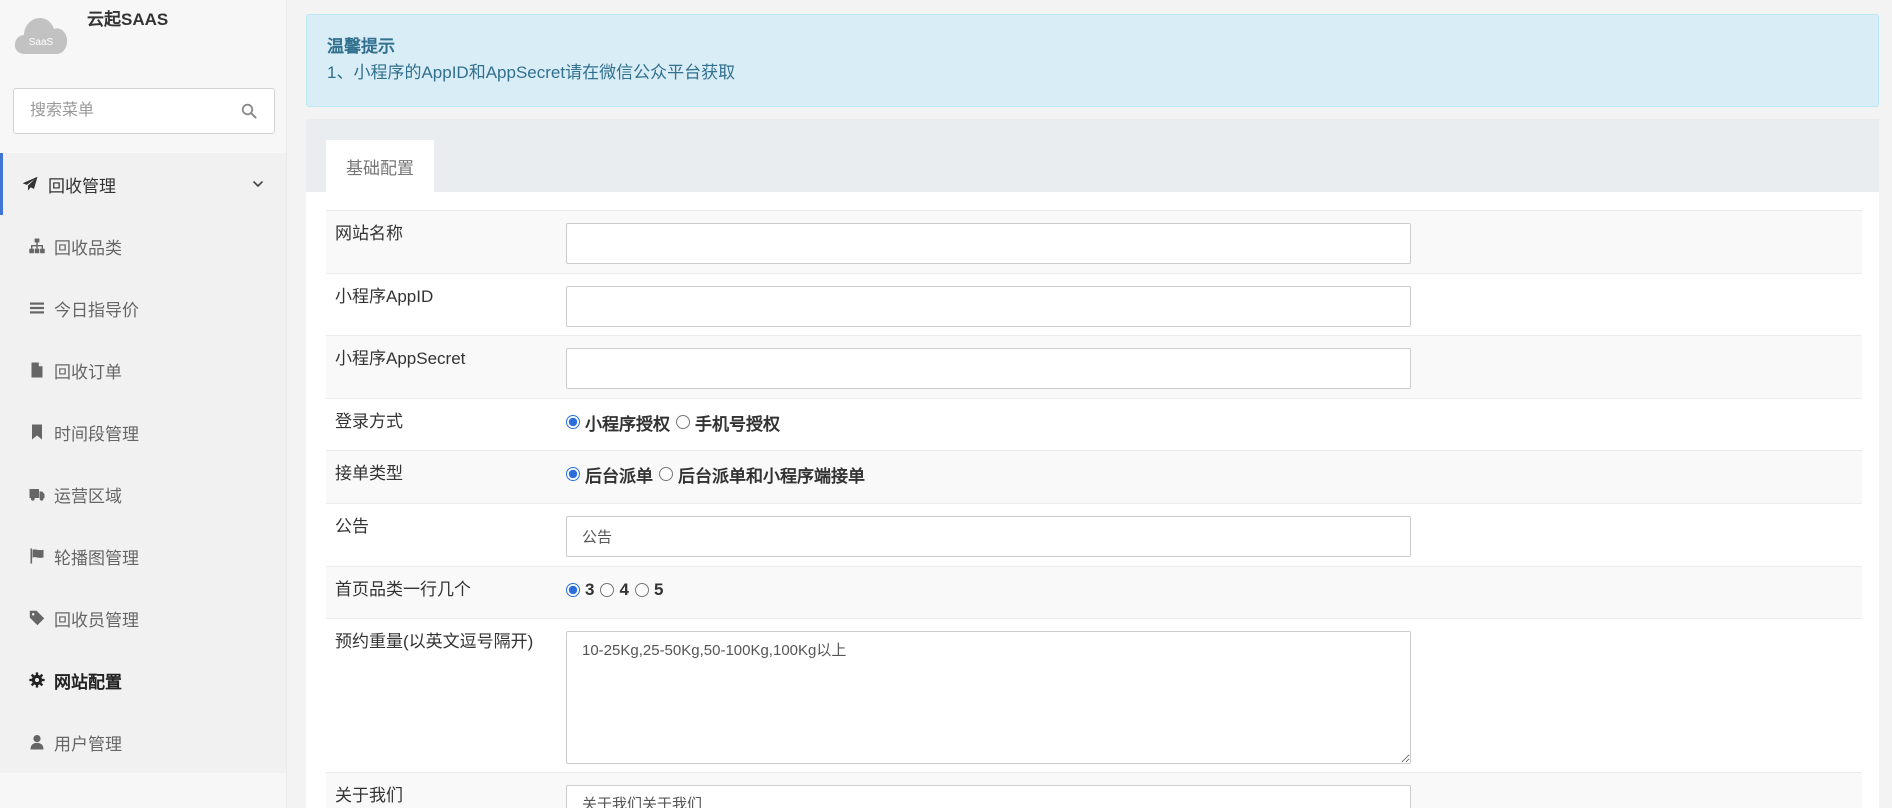 This screenshot has width=1892, height=808. Describe the element at coordinates (37, 556) in the screenshot. I see `flag-icon` at that location.